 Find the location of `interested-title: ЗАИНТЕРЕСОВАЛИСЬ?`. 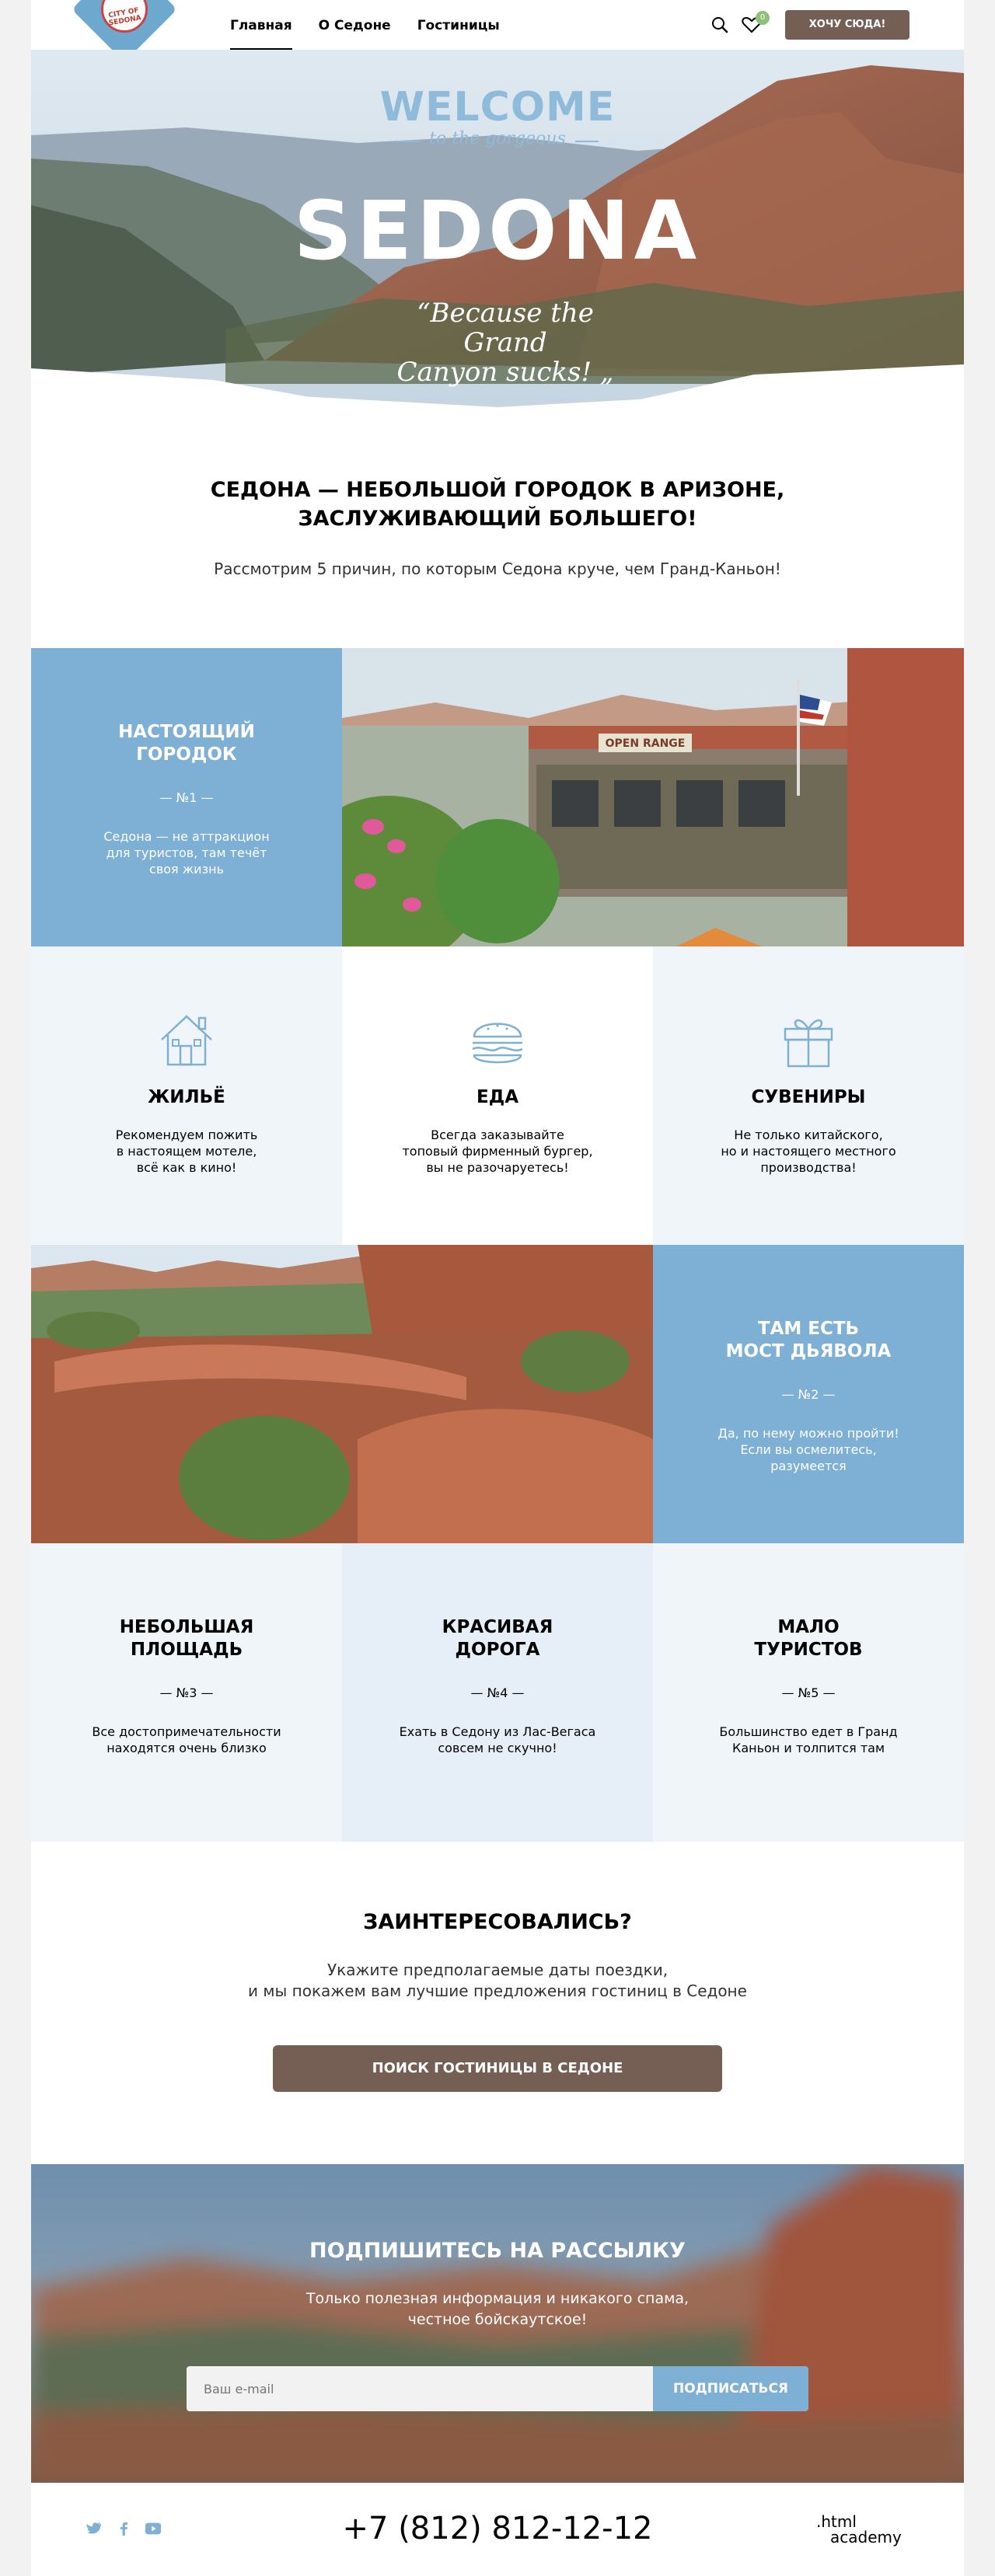

interested-title: ЗАИНТЕРЕСОВАЛИСЬ? is located at coordinates (497, 1922).